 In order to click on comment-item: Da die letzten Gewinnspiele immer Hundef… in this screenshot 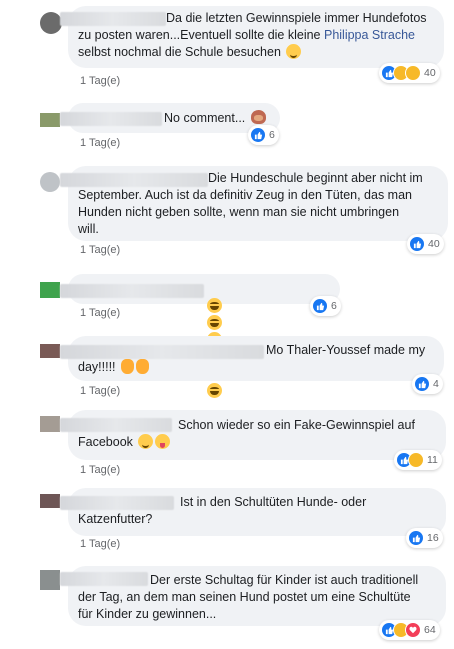, I will do `click(227, 47)`.